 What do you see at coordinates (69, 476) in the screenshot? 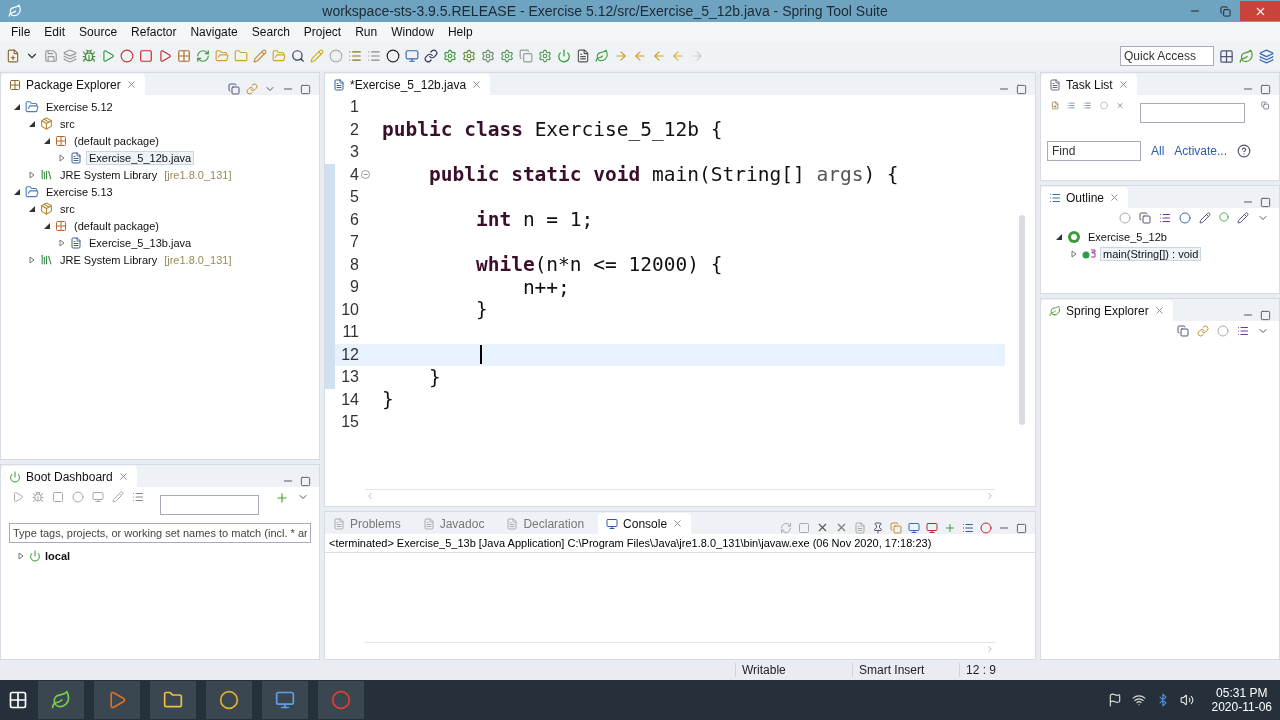
I see `view-tab: Boot Dashboard` at bounding box center [69, 476].